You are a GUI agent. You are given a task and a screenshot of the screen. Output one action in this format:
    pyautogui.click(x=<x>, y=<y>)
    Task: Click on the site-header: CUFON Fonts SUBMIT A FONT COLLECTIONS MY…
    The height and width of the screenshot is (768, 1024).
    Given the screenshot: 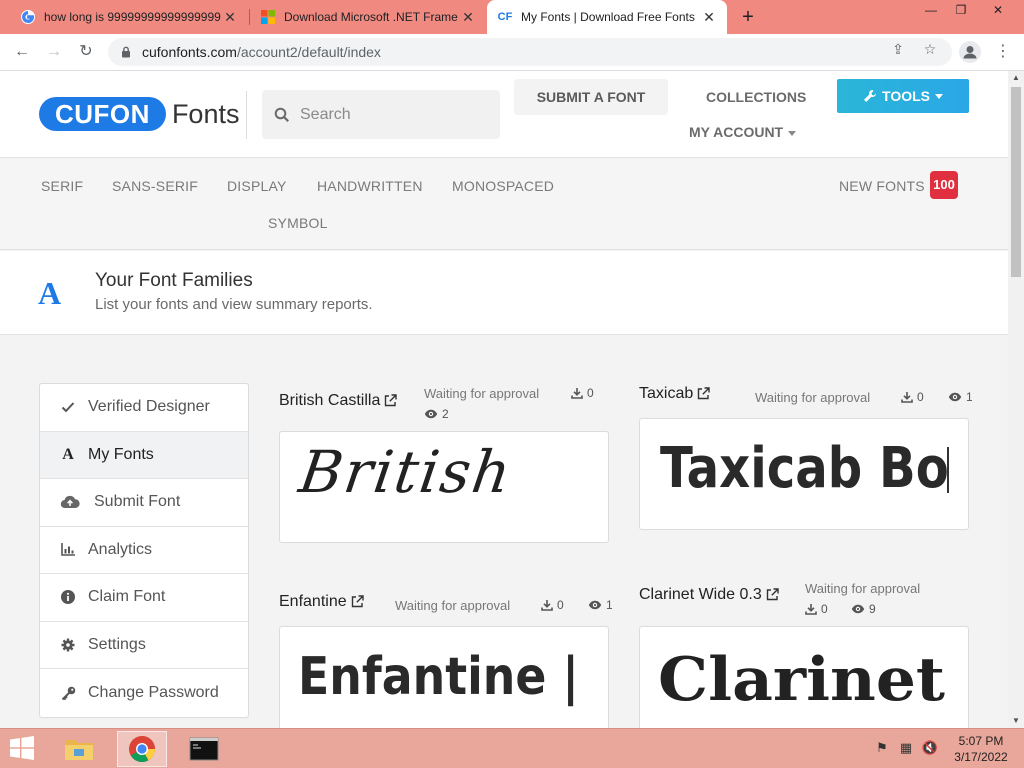 What is the action you would take?
    pyautogui.click(x=504, y=114)
    